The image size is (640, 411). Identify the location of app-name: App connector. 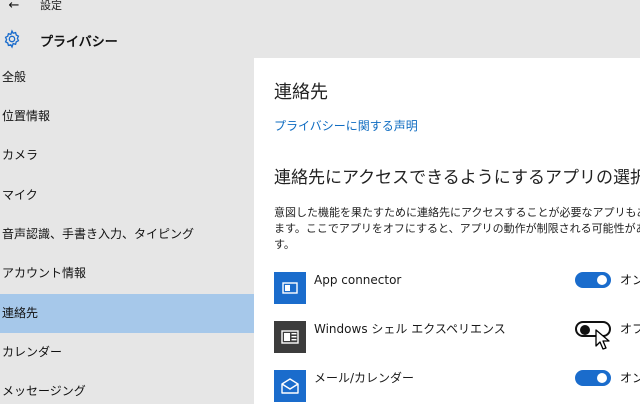
(358, 280).